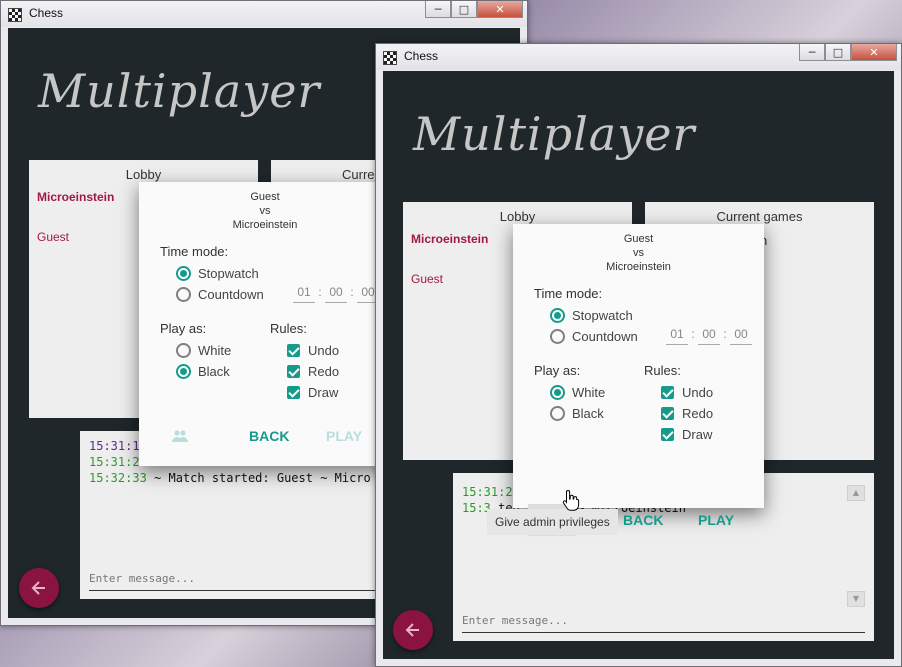  I want to click on admin-tooltip: Give admin privileges, so click(552, 522).